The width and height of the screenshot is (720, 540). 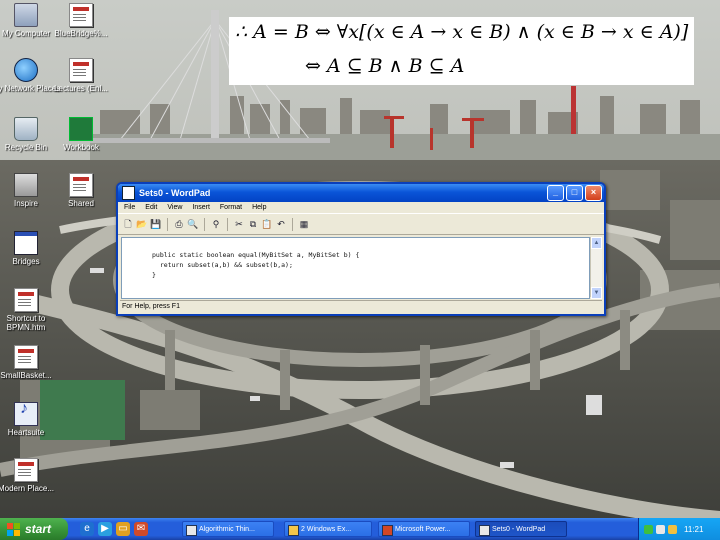 I want to click on vertical-scrollbar: ▲ ▼, so click(x=596, y=268).